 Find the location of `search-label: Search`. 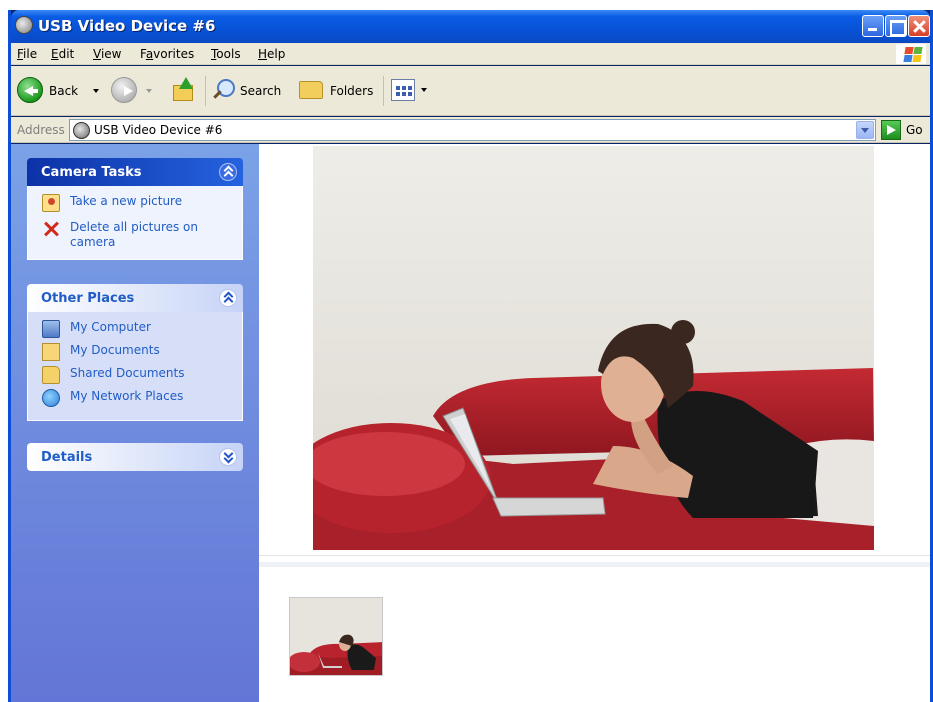

search-label: Search is located at coordinates (261, 91).